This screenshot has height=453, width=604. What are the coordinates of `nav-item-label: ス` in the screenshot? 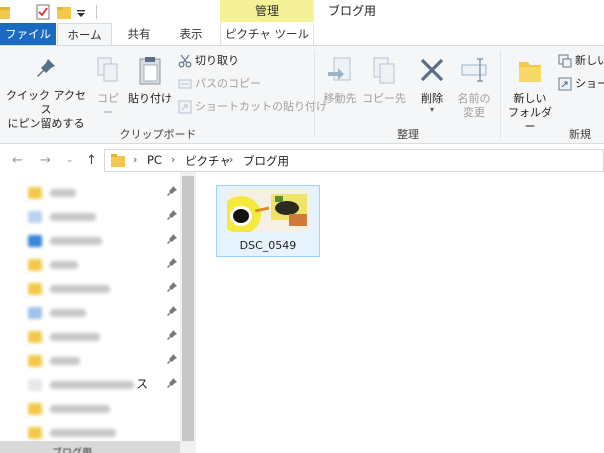 It's located at (142, 384).